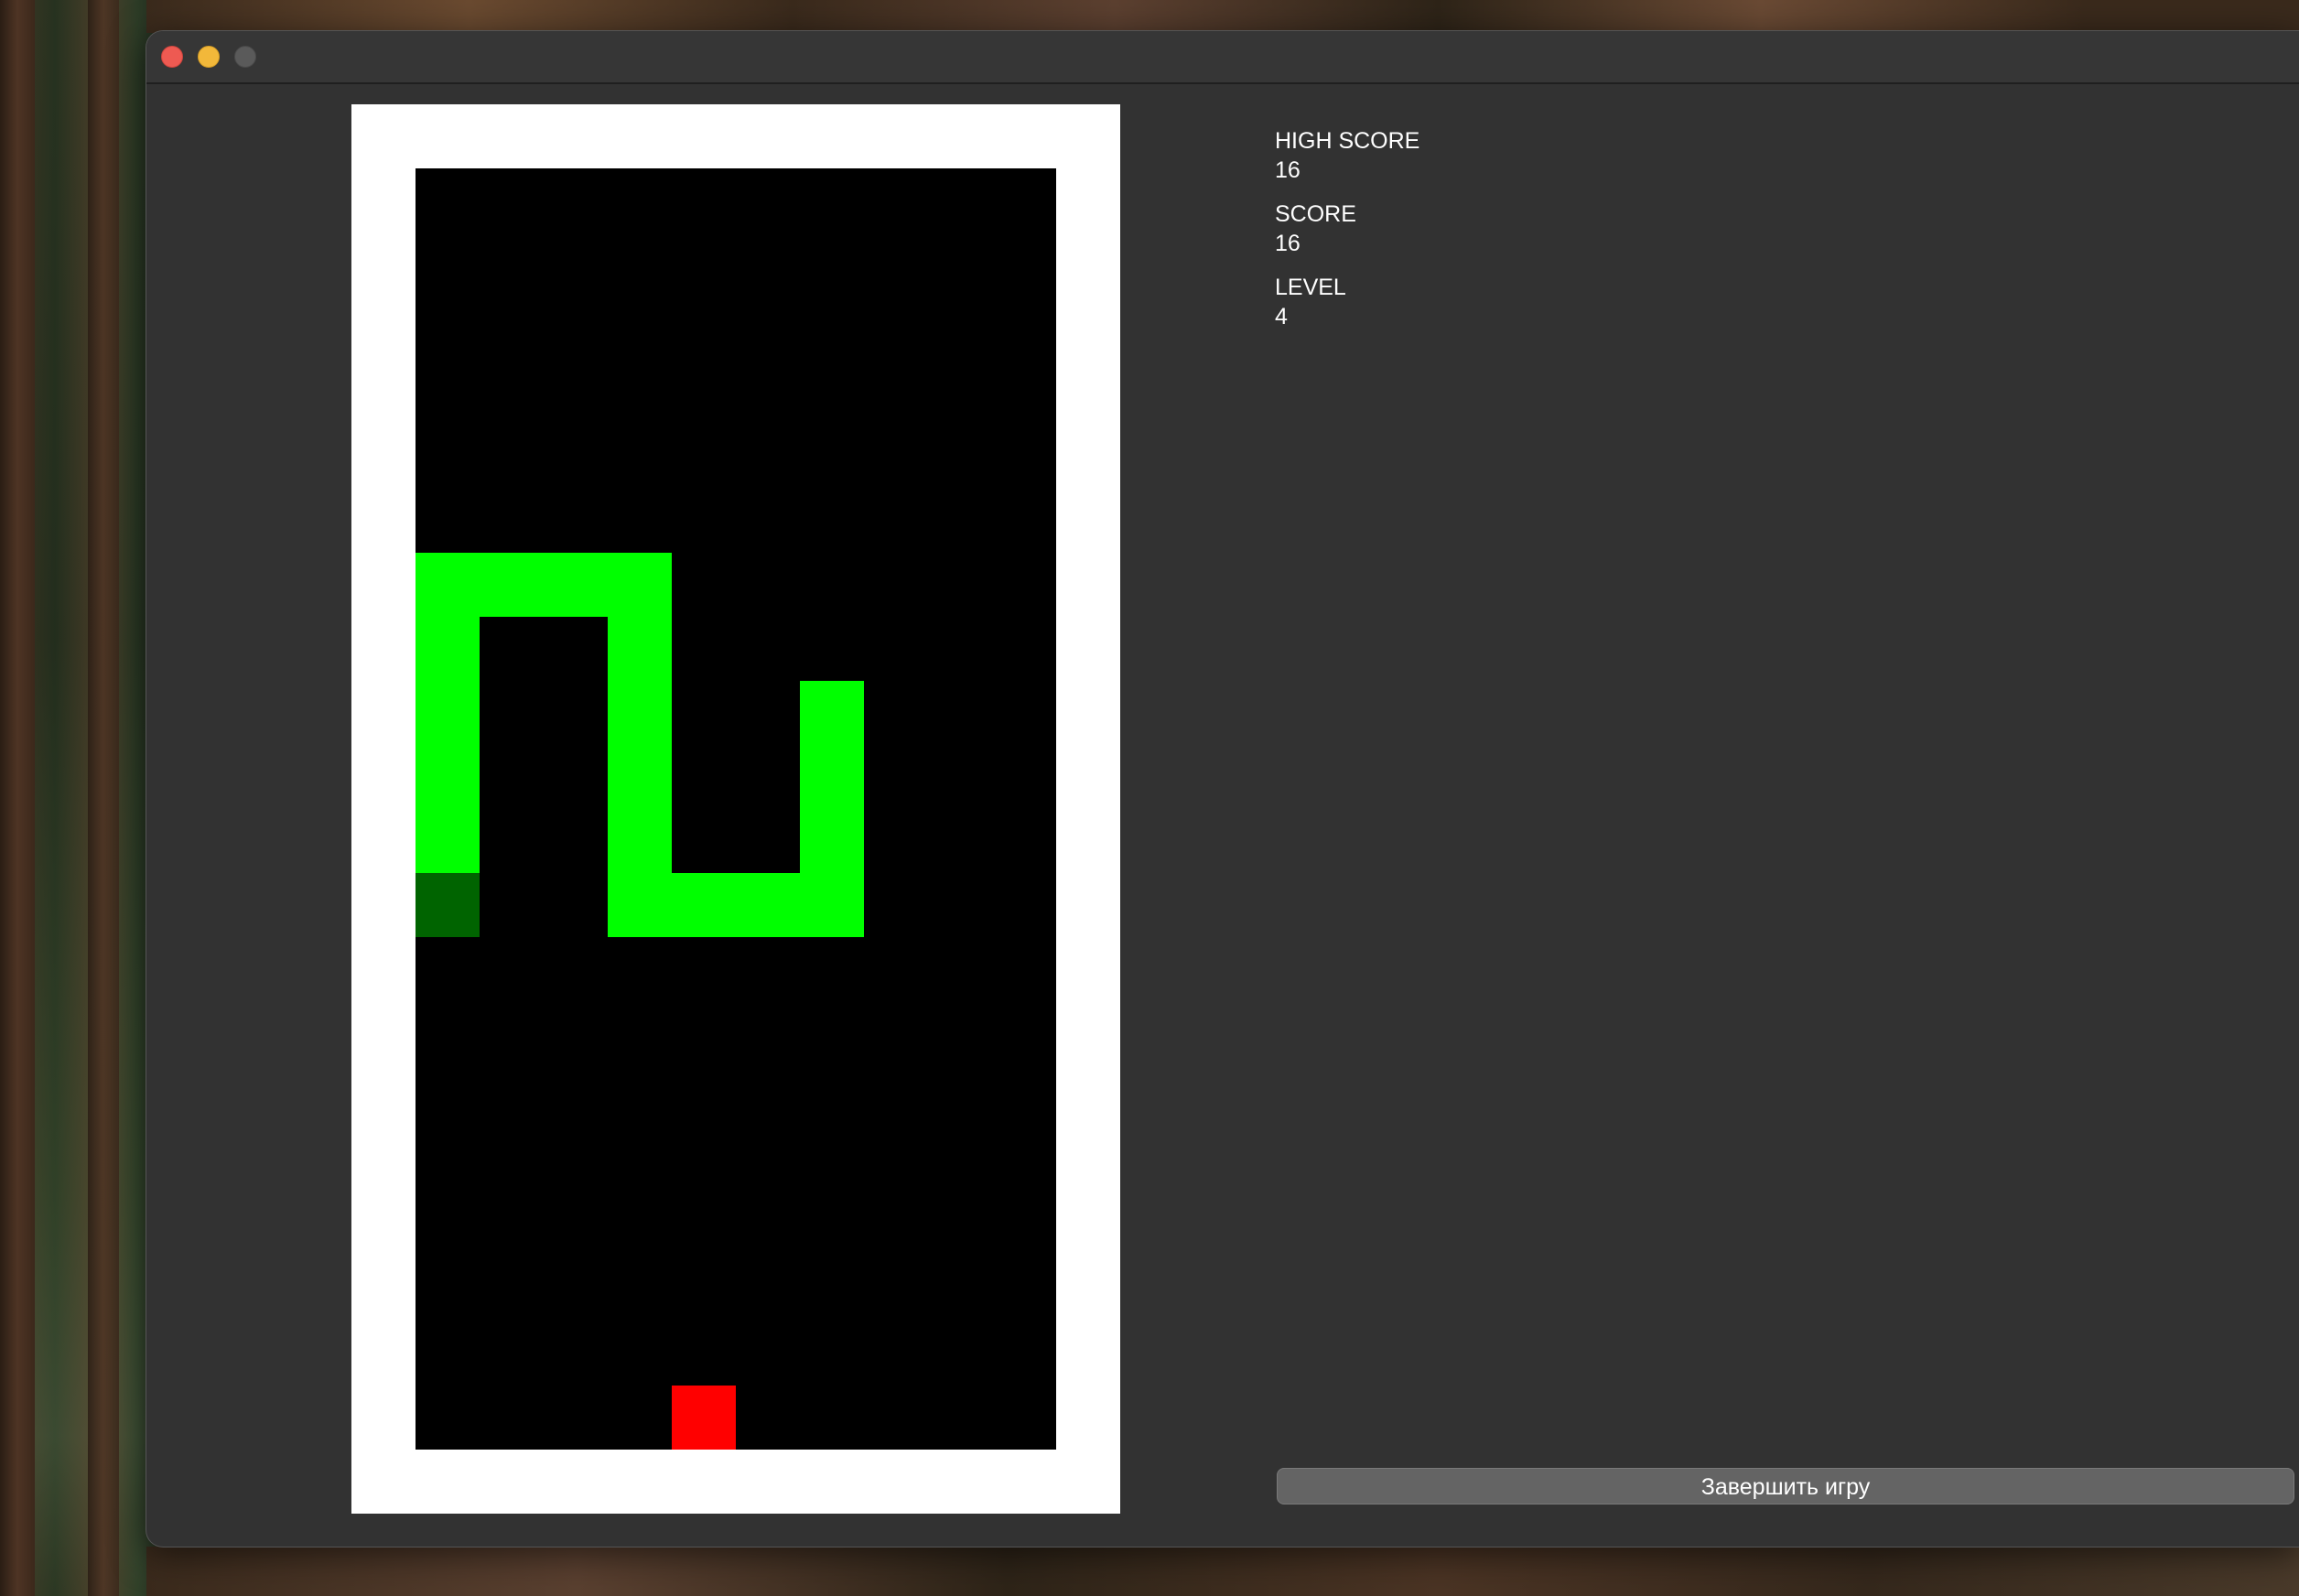 The width and height of the screenshot is (2299, 1596). Describe the element at coordinates (1288, 243) in the screenshot. I see `score-value: 16` at that location.